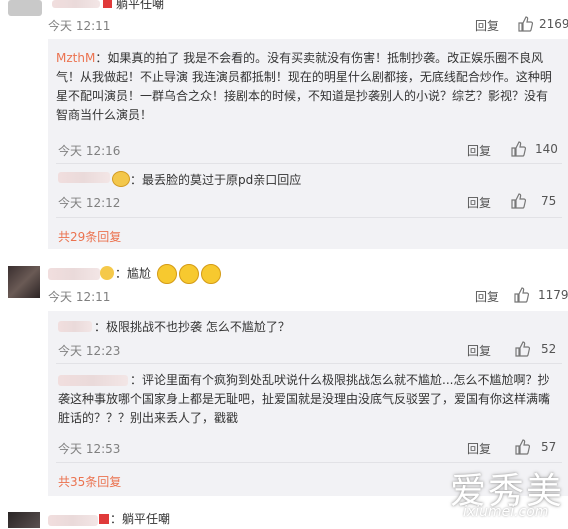 The height and width of the screenshot is (529, 568). What do you see at coordinates (89, 236) in the screenshot?
I see `more-replies-link: 共29条回复` at bounding box center [89, 236].